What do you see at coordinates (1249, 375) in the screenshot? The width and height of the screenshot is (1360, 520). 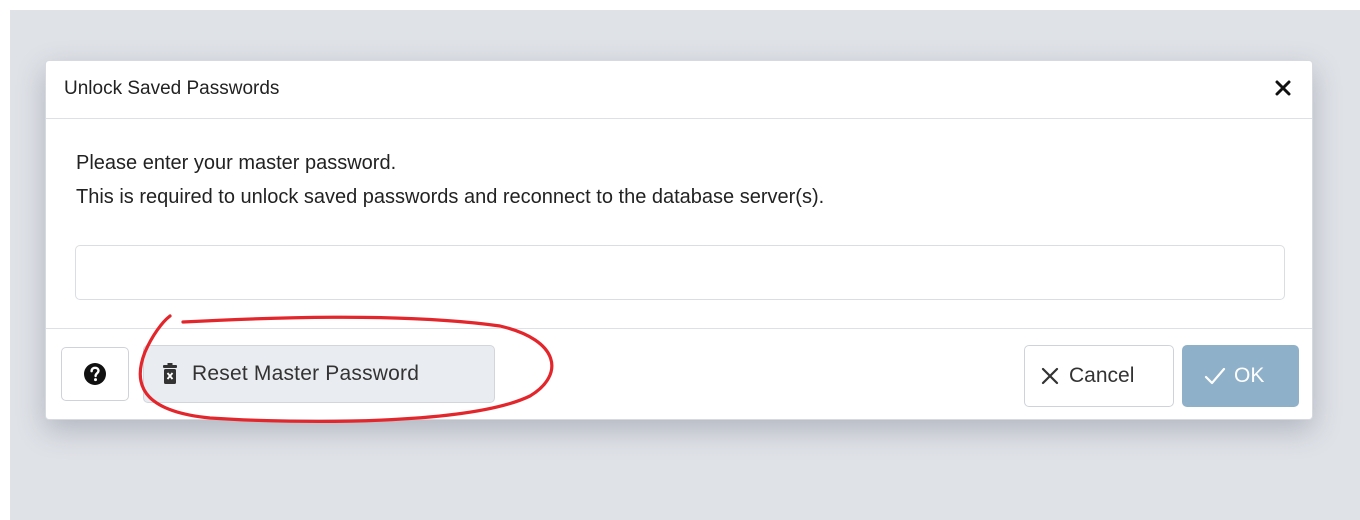 I see `ok-label: OK` at bounding box center [1249, 375].